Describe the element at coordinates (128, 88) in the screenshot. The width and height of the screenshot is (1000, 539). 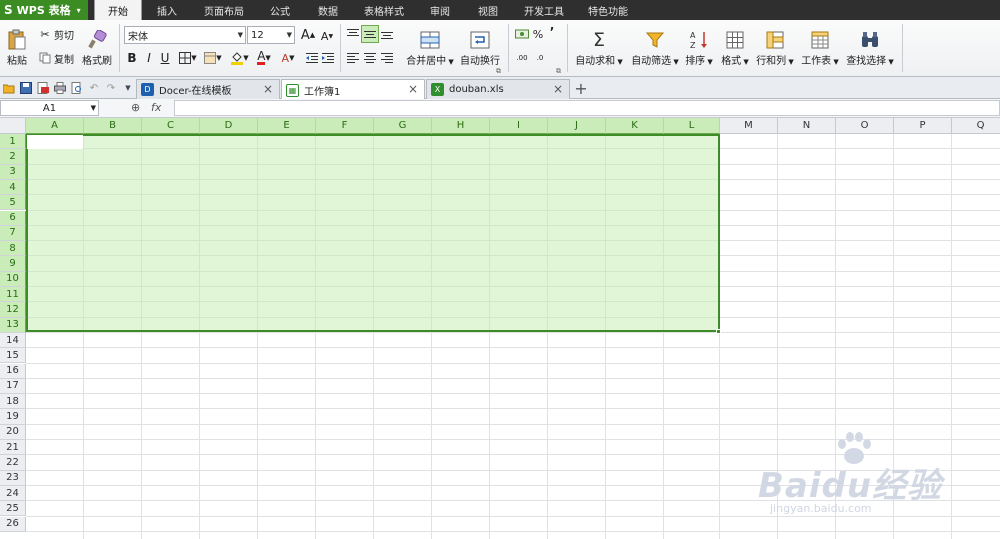
I see `customize-toolbar-icon: ▼` at that location.